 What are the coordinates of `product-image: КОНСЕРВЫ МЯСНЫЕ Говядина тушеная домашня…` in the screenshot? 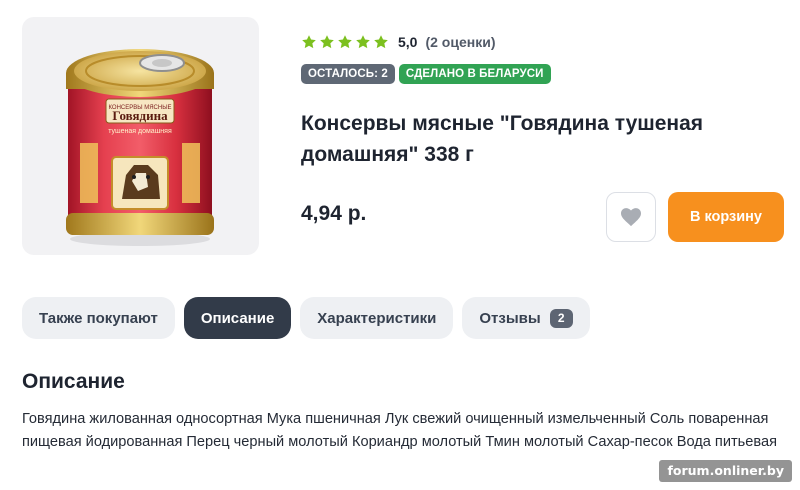 It's located at (140, 136).